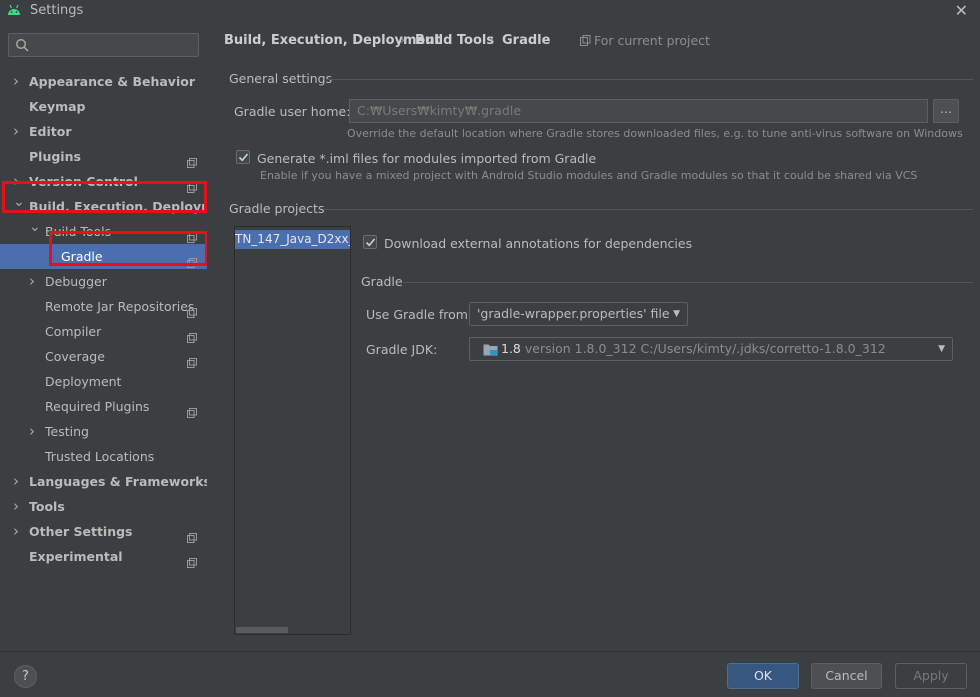 The image size is (980, 697). I want to click on sidebar-item-label: Build Tools, so click(78, 231).